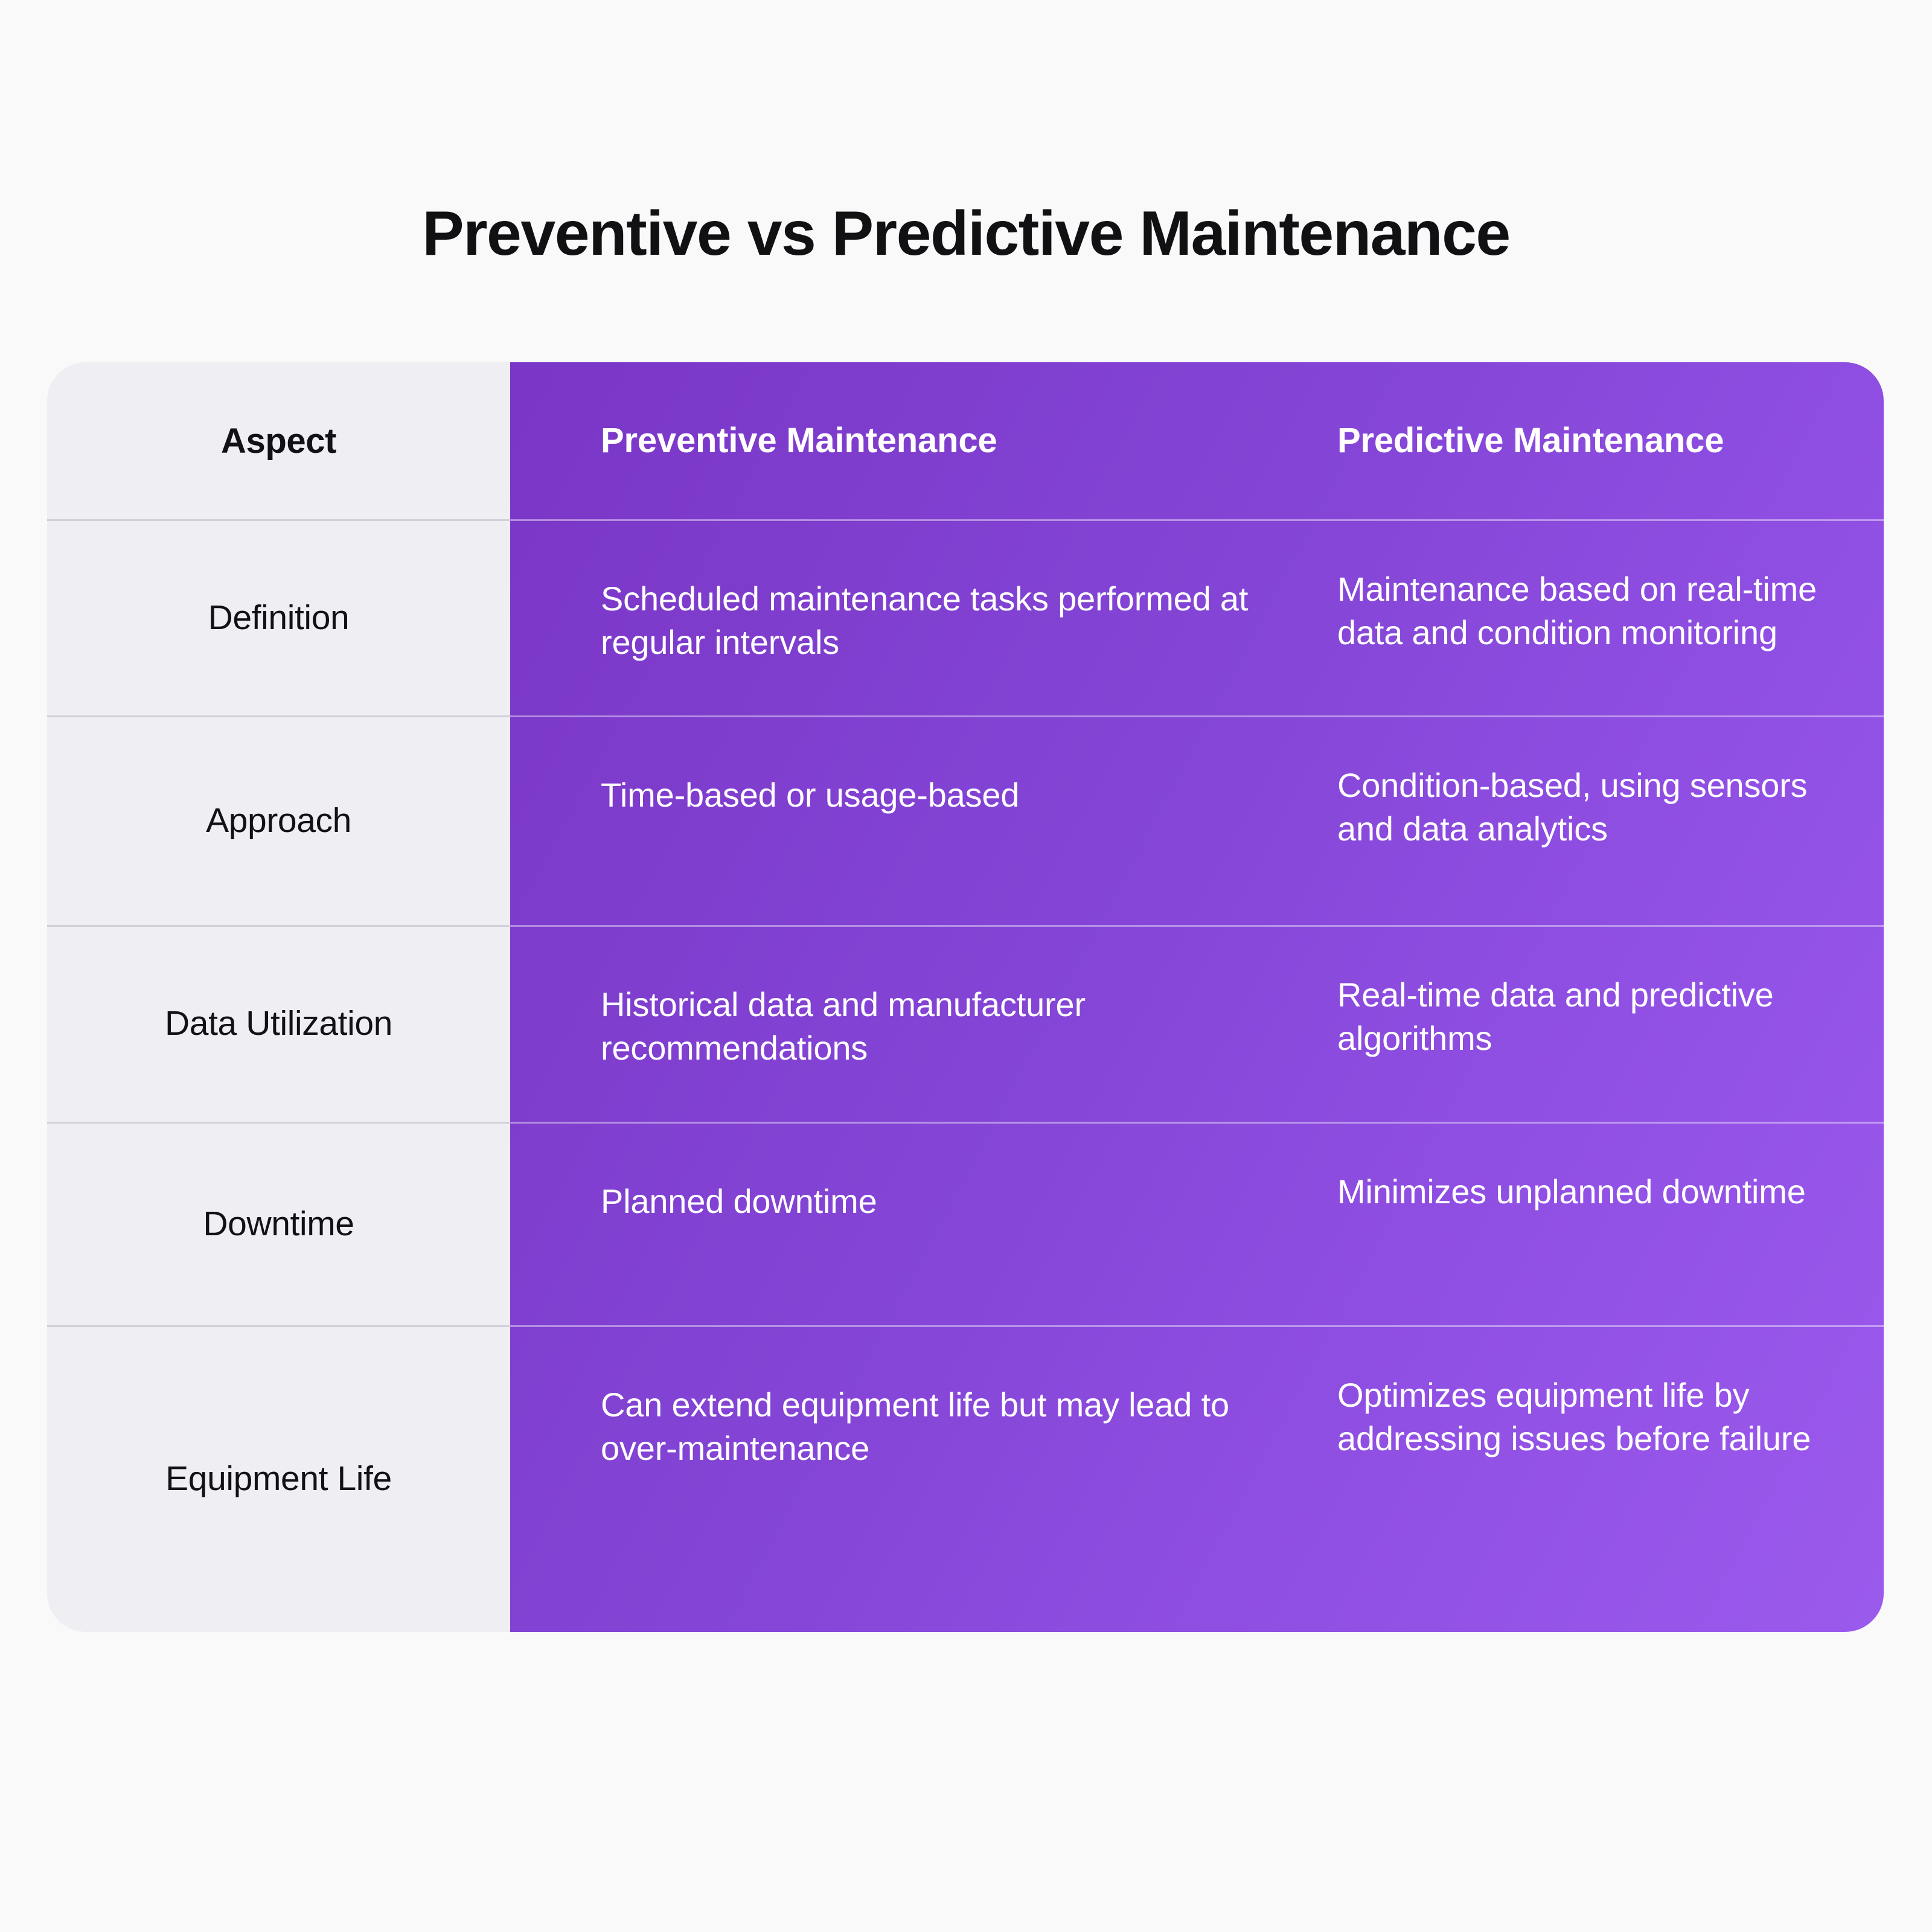 Image resolution: width=1932 pixels, height=1932 pixels. What do you see at coordinates (739, 1201) in the screenshot?
I see `cell-preventive: Planned downtime` at bounding box center [739, 1201].